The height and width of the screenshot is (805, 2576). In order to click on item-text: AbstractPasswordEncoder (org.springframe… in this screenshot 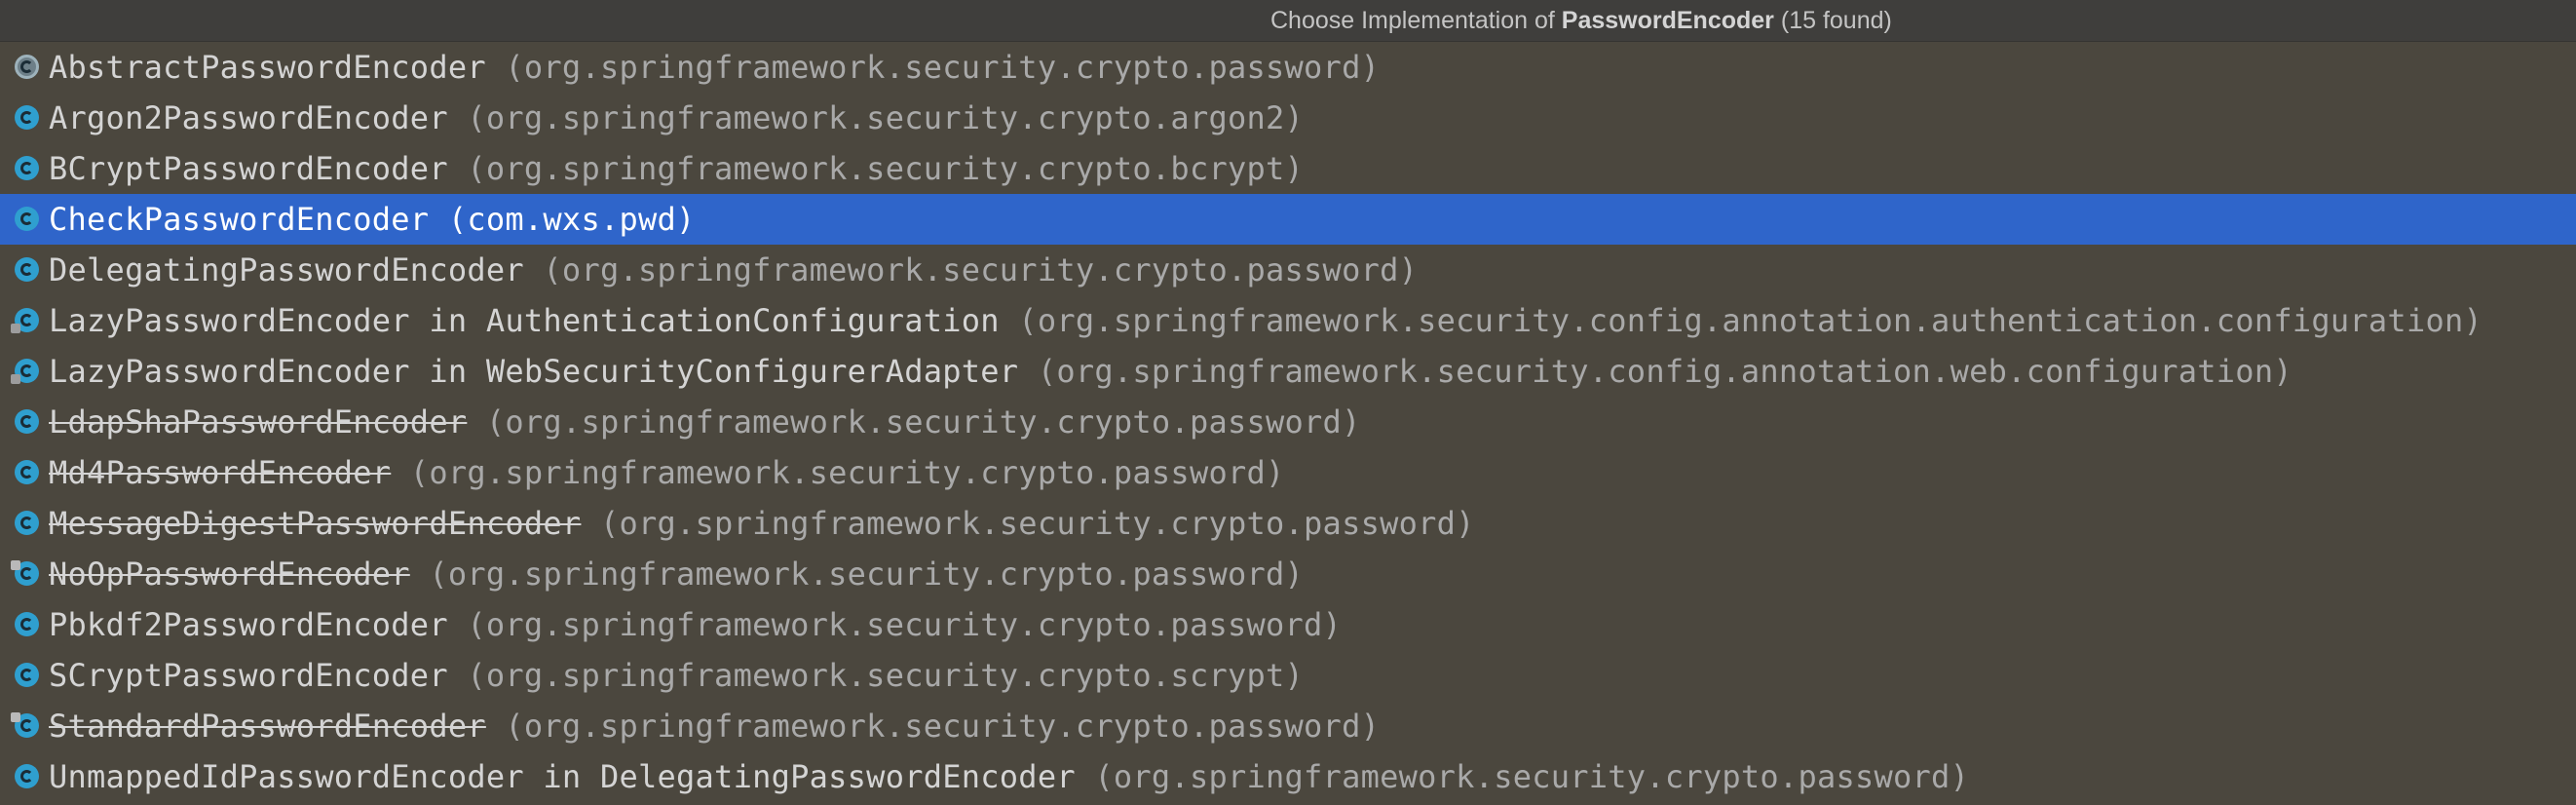, I will do `click(714, 67)`.